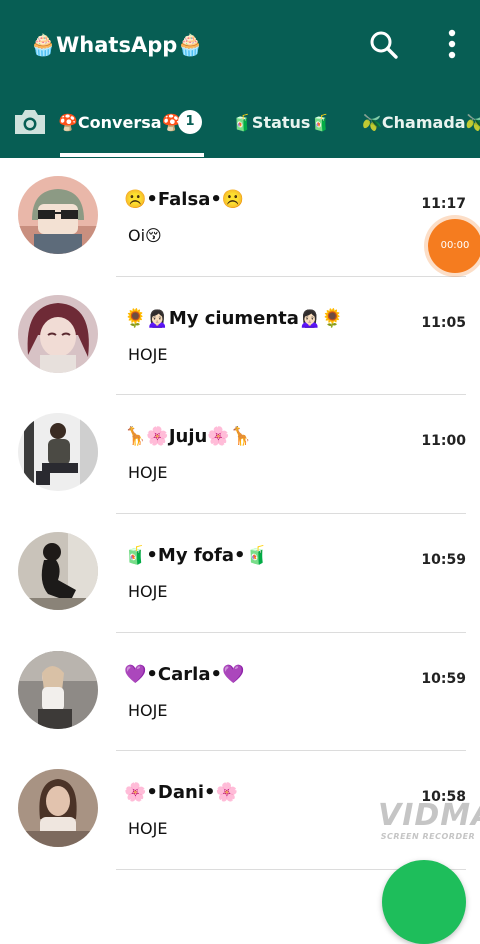 The image size is (480, 944). I want to click on chat-row: 🦒🌸Juju🌸🦒 11:00 HOJE, so click(240, 455).